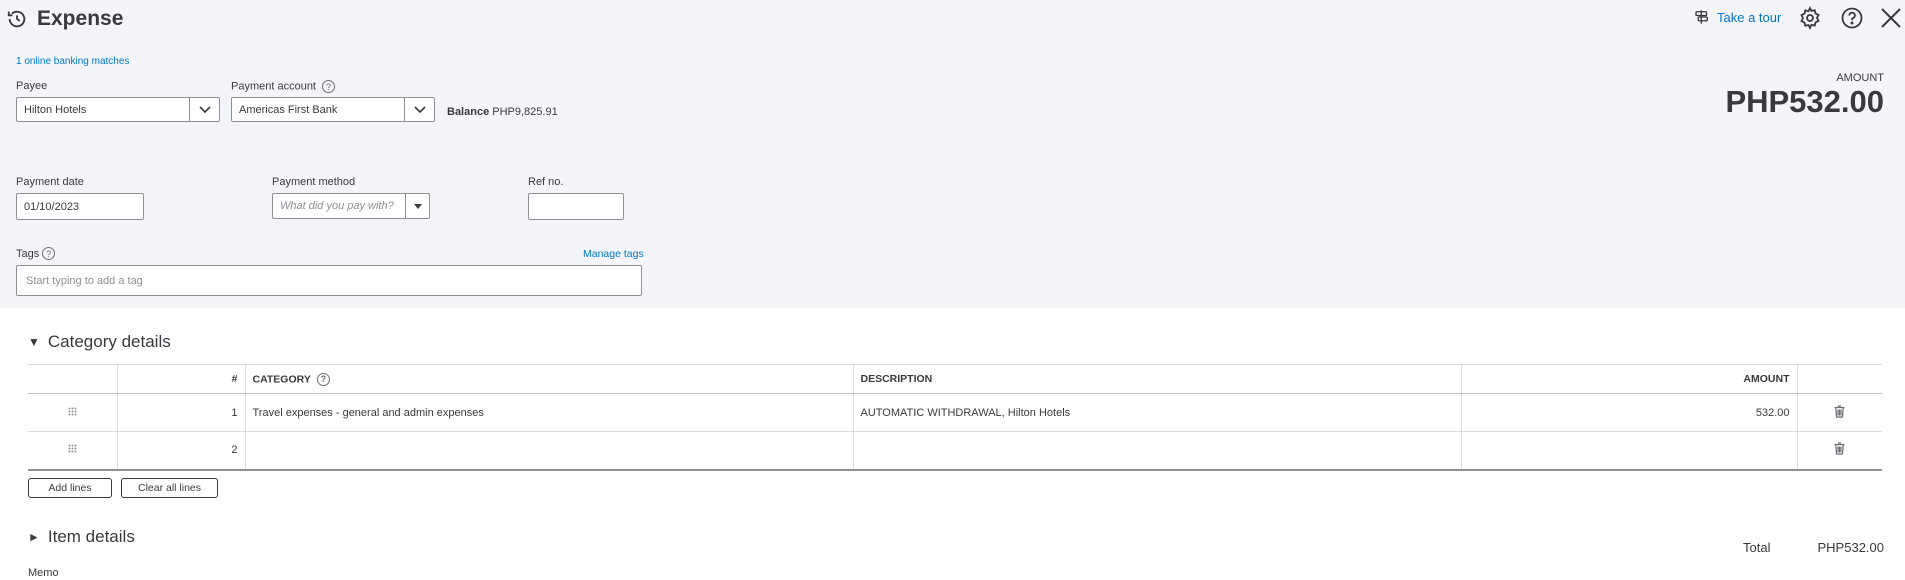 The height and width of the screenshot is (580, 1905). What do you see at coordinates (1757, 547) in the screenshot?
I see `total-label: Total` at bounding box center [1757, 547].